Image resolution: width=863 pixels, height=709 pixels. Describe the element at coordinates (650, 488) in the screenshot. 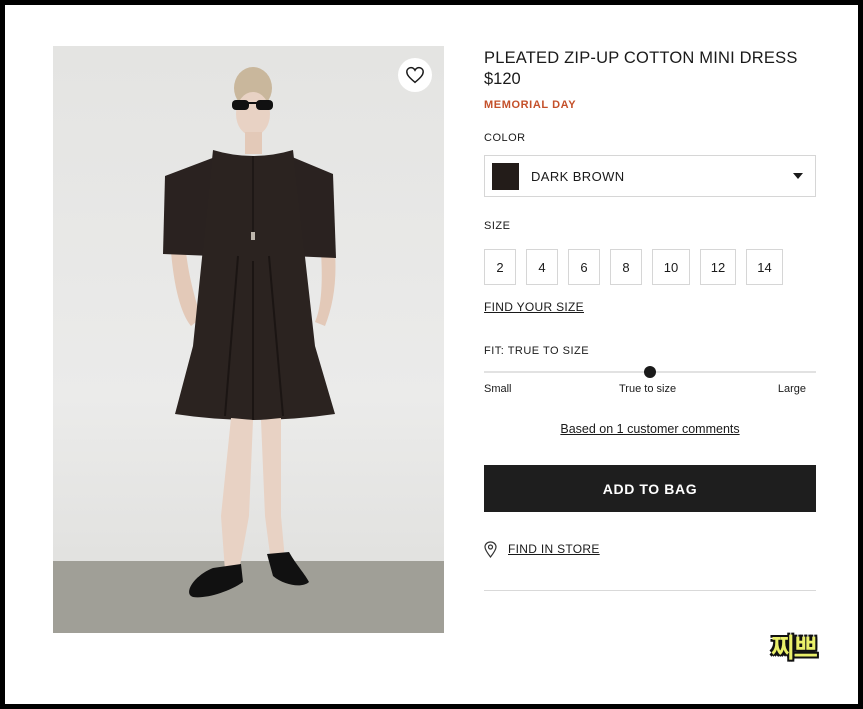

I see `add-to-bag-button: ADD TO BAG` at that location.